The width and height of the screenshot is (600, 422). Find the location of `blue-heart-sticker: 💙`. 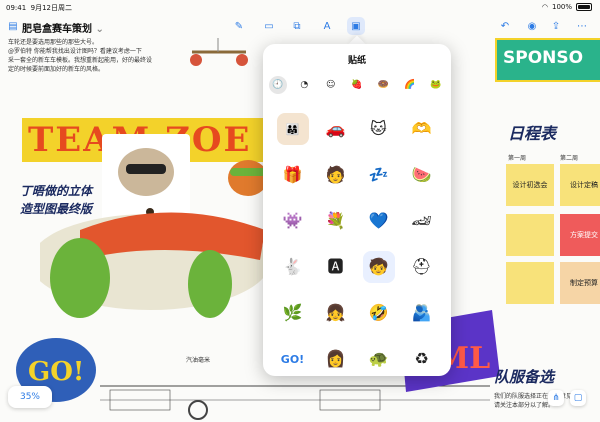

blue-heart-sticker: 💙 is located at coordinates (378, 221).